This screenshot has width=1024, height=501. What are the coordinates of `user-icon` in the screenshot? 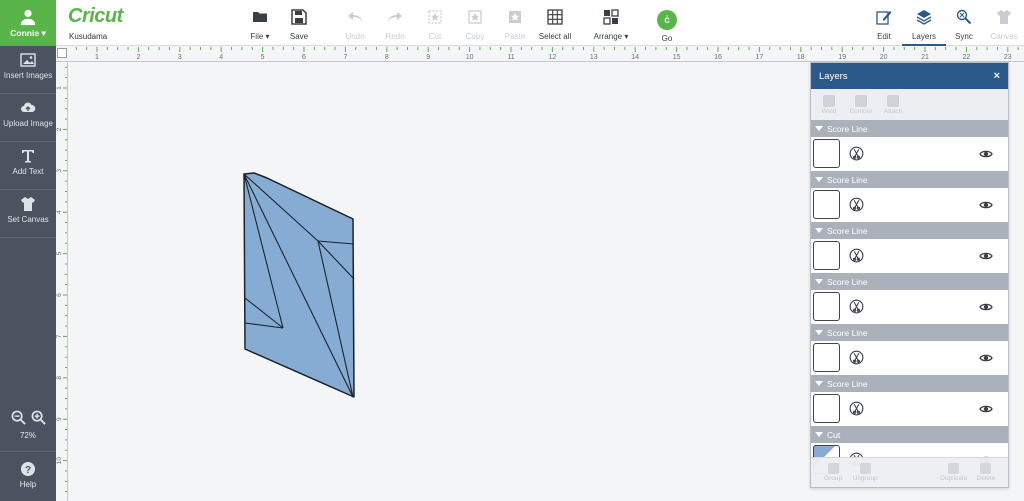 It's located at (28, 17).